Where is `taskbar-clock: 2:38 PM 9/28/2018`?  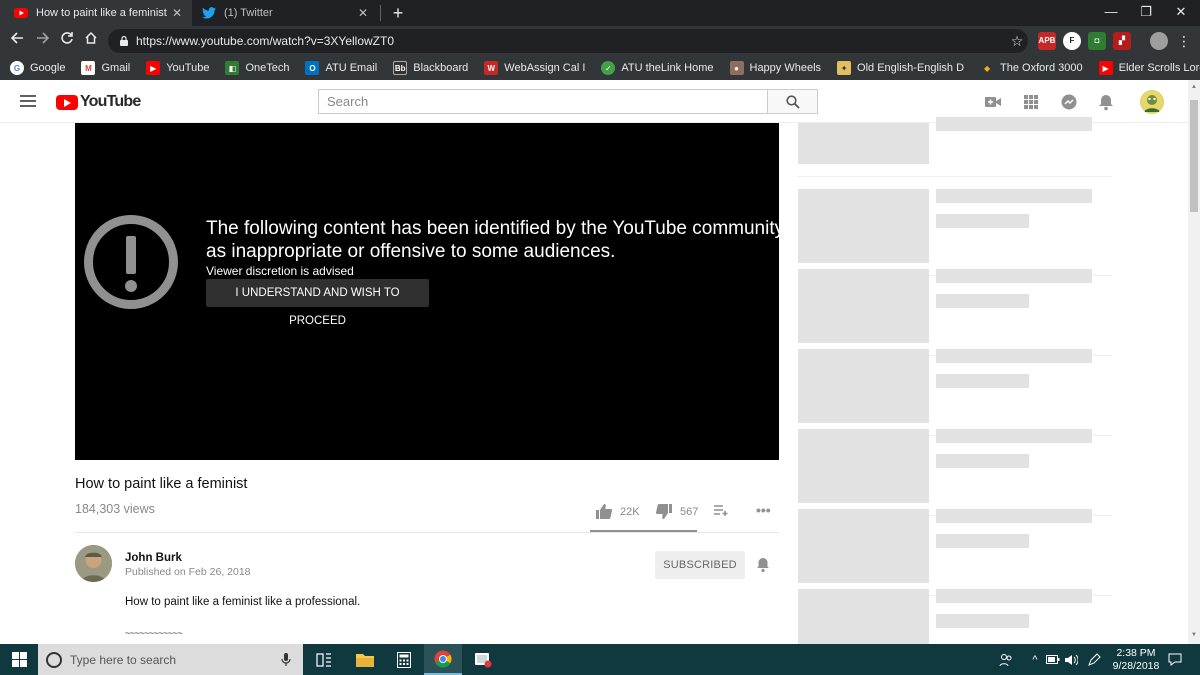
taskbar-clock: 2:38 PM 9/28/2018 is located at coordinates (1136, 660).